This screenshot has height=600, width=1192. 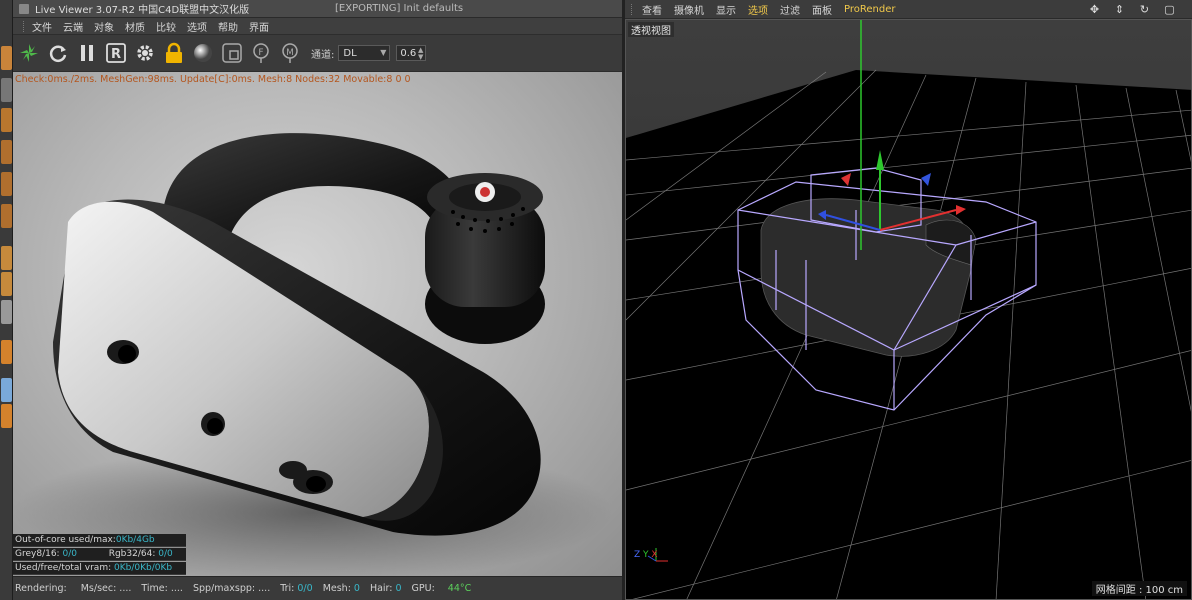 What do you see at coordinates (356, 588) in the screenshot?
I see `mesh-value: 0` at bounding box center [356, 588].